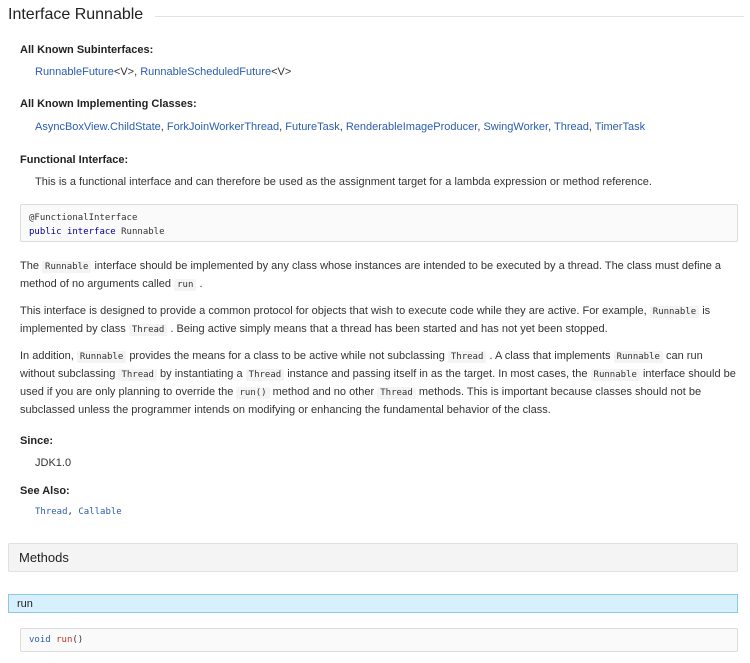  I want to click on title-divider, so click(449, 16).